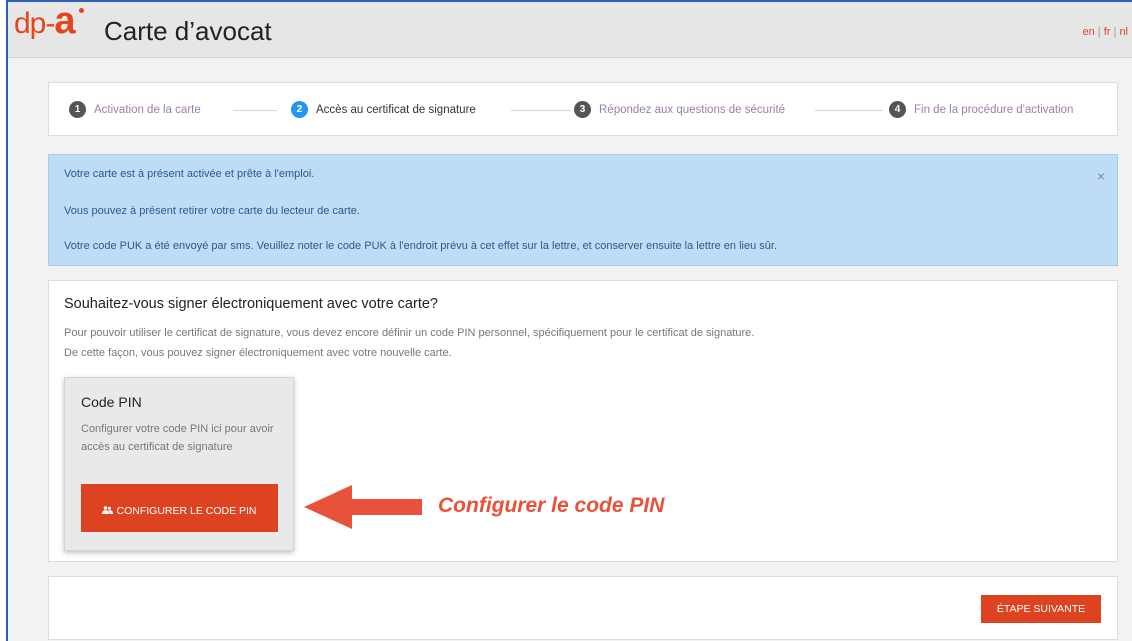  Describe the element at coordinates (396, 109) in the screenshot. I see `step-label: Accès au certificat de signature` at that location.